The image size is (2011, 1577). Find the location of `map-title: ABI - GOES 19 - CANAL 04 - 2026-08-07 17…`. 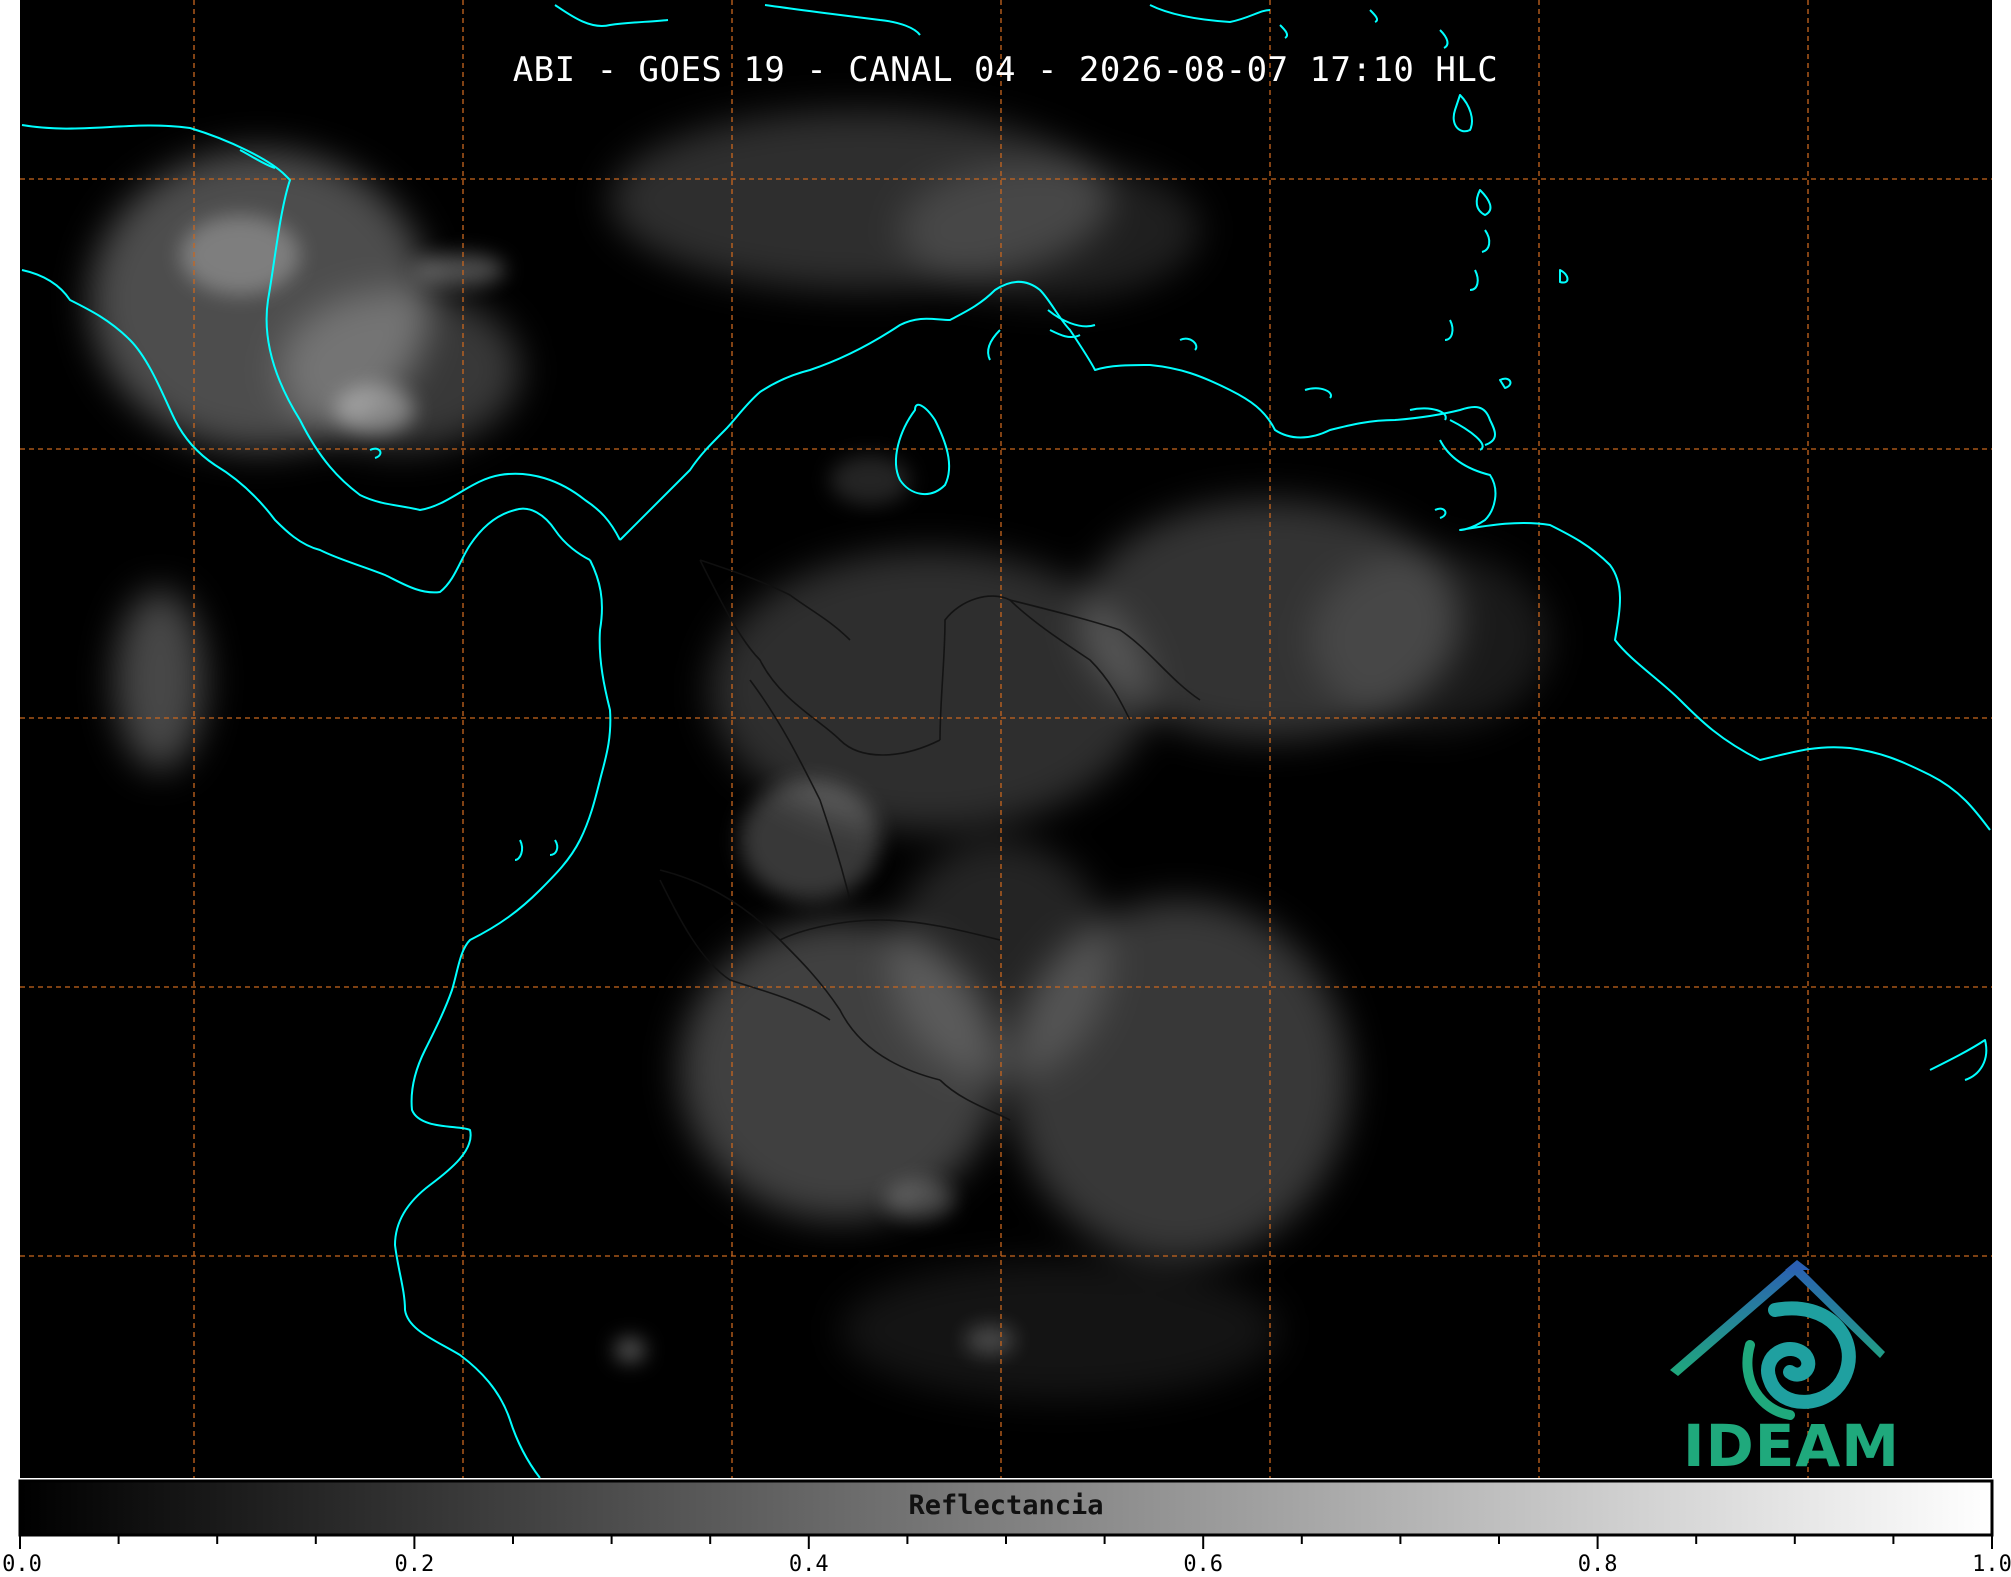

map-title: ABI - GOES 19 - CANAL 04 - 2026-08-07 17… is located at coordinates (1005, 70).